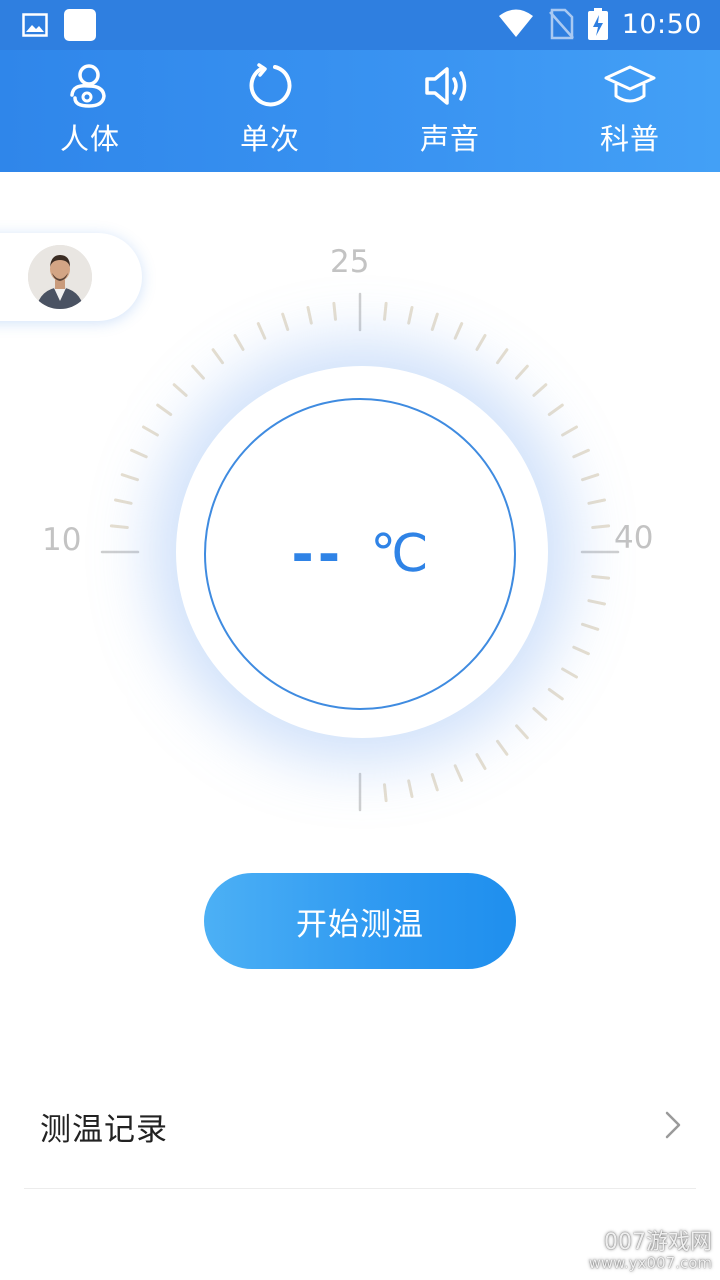 The width and height of the screenshot is (720, 1280). Describe the element at coordinates (650, 1263) in the screenshot. I see `watermark-url: www.yx007.com` at that location.